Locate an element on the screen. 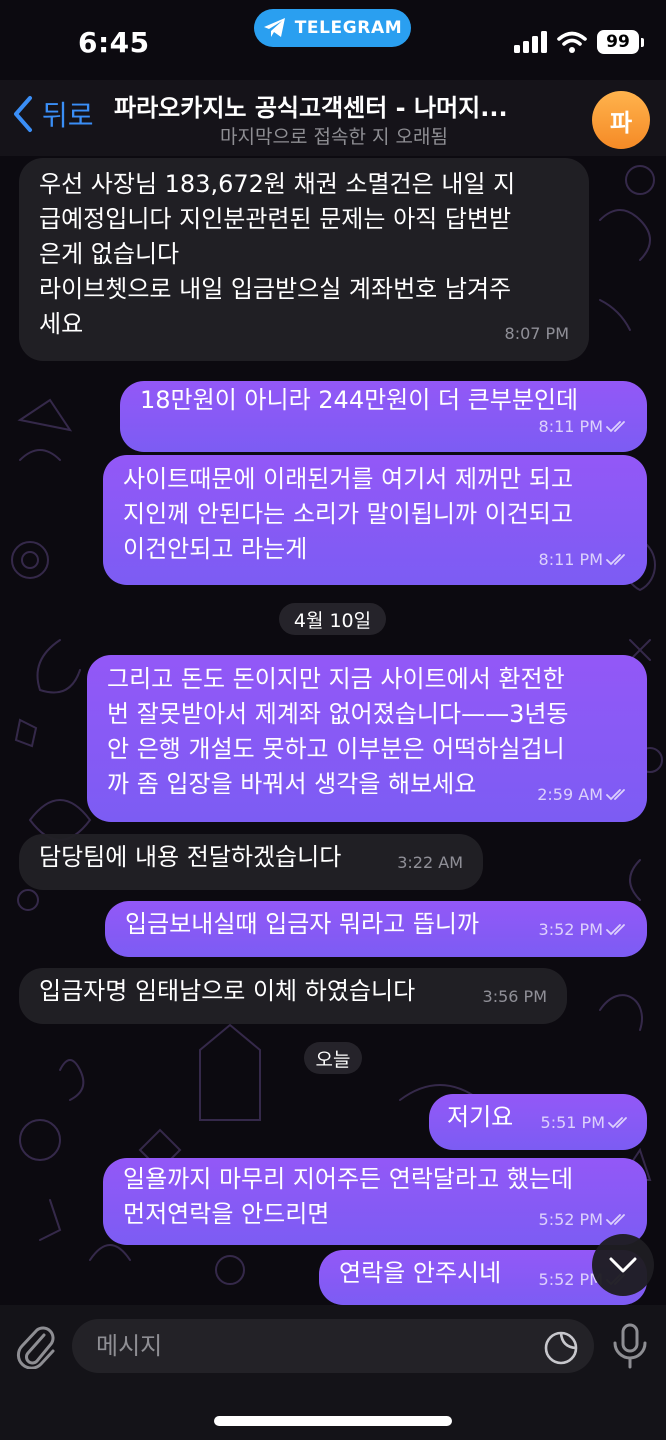 The image size is (666, 1440). message-text: 18만원이 아니라 244만원이 더 큰부분인데 is located at coordinates (359, 400).